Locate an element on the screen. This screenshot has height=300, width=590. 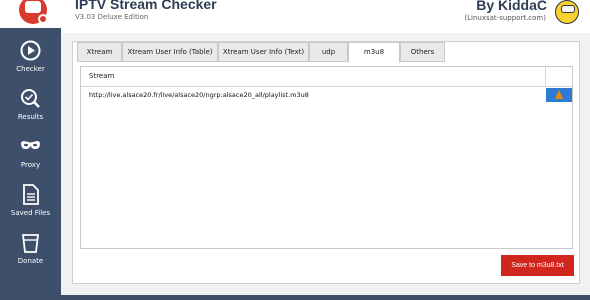
bottom-bar is located at coordinates (295, 297).